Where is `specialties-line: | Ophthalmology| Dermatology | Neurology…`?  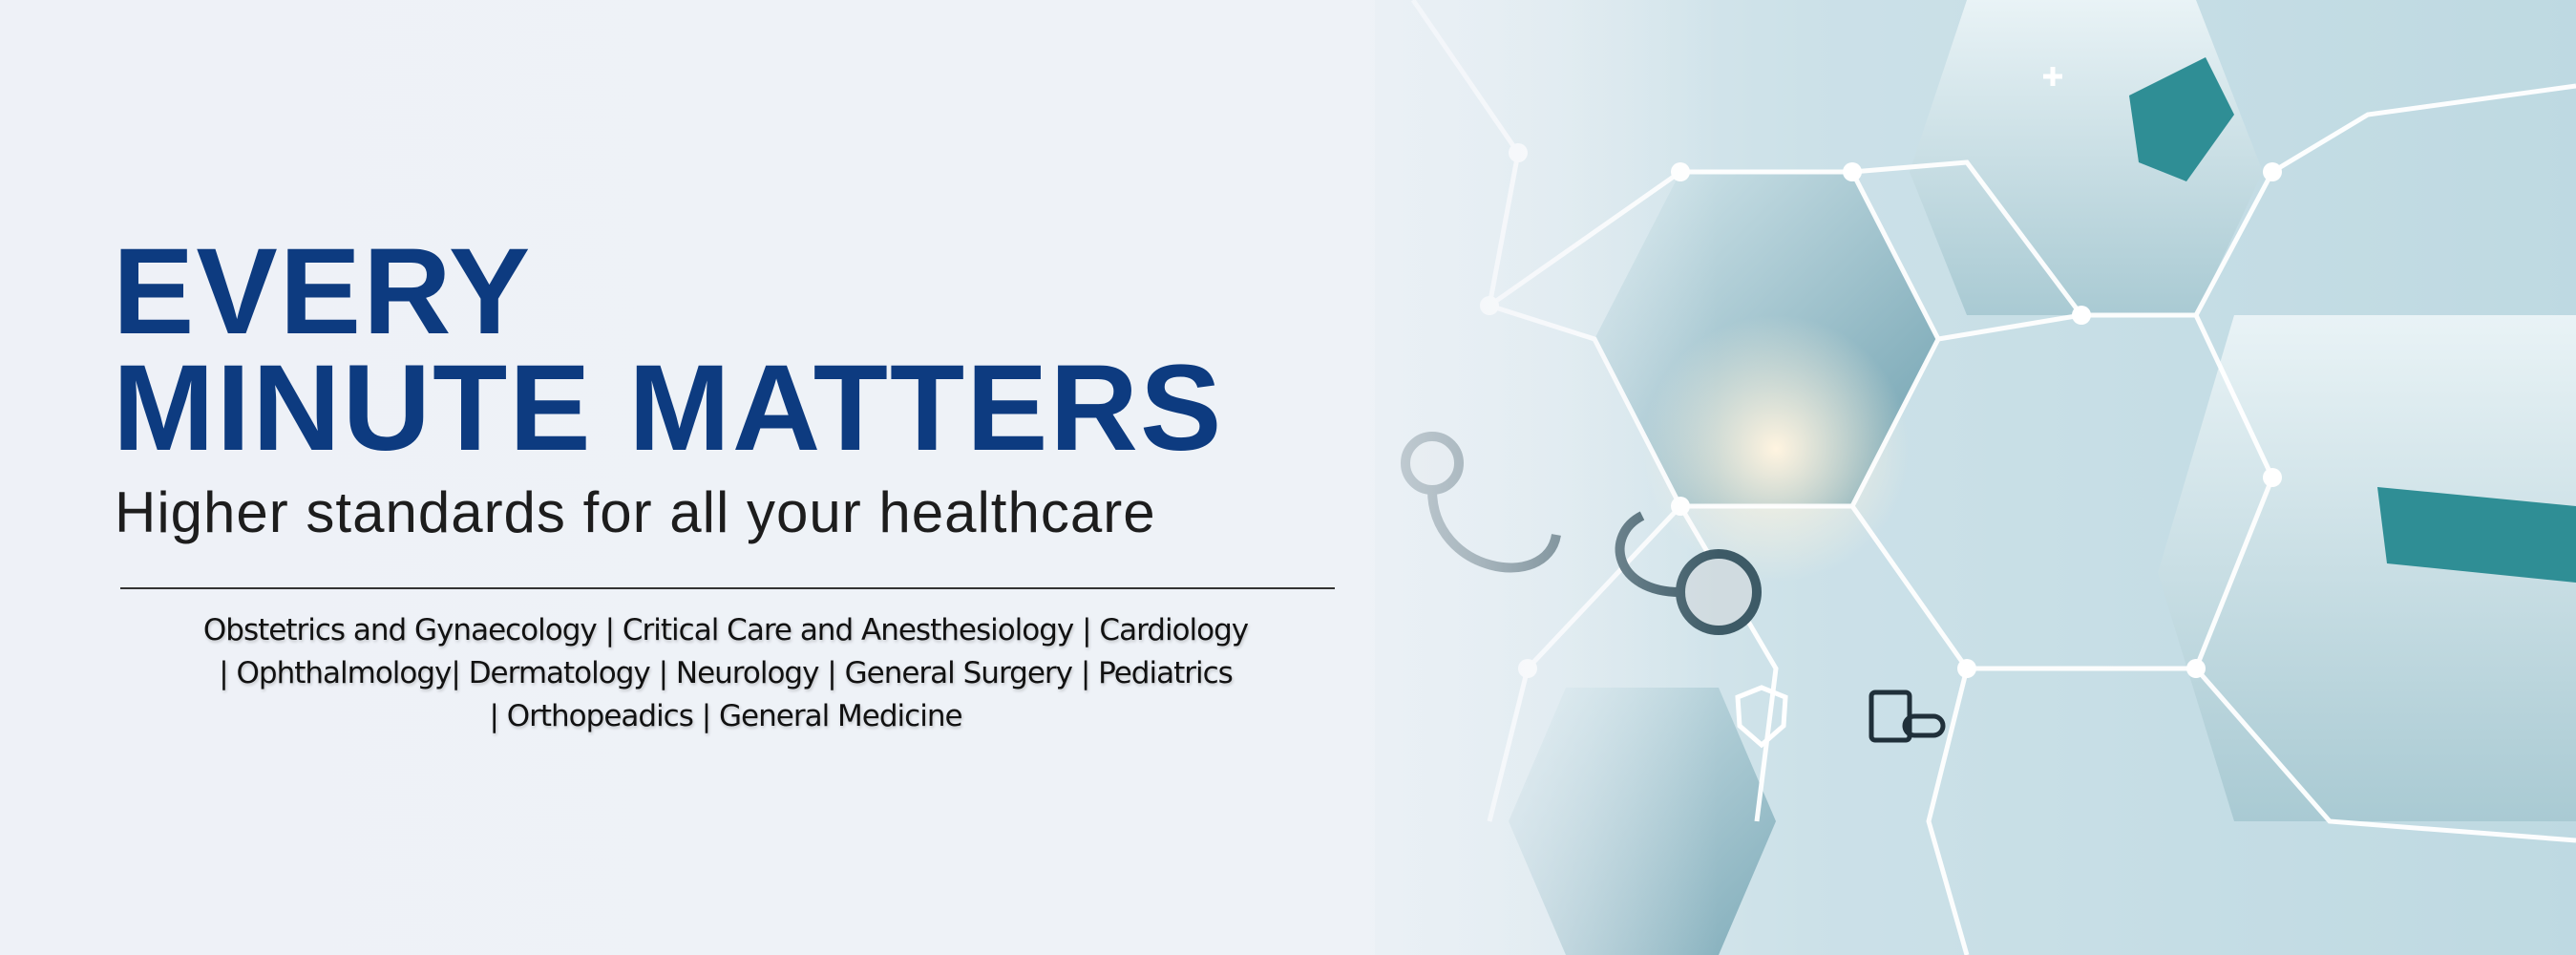
specialties-line: | Ophthalmology| Dermatology | Neurology… is located at coordinates (726, 673).